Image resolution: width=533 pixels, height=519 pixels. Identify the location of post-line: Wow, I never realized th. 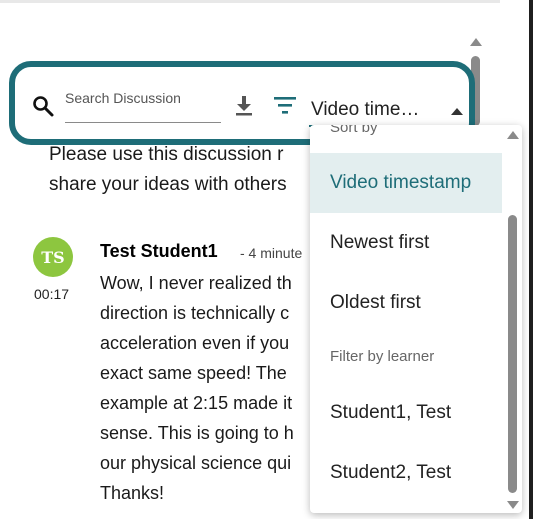
(196, 283).